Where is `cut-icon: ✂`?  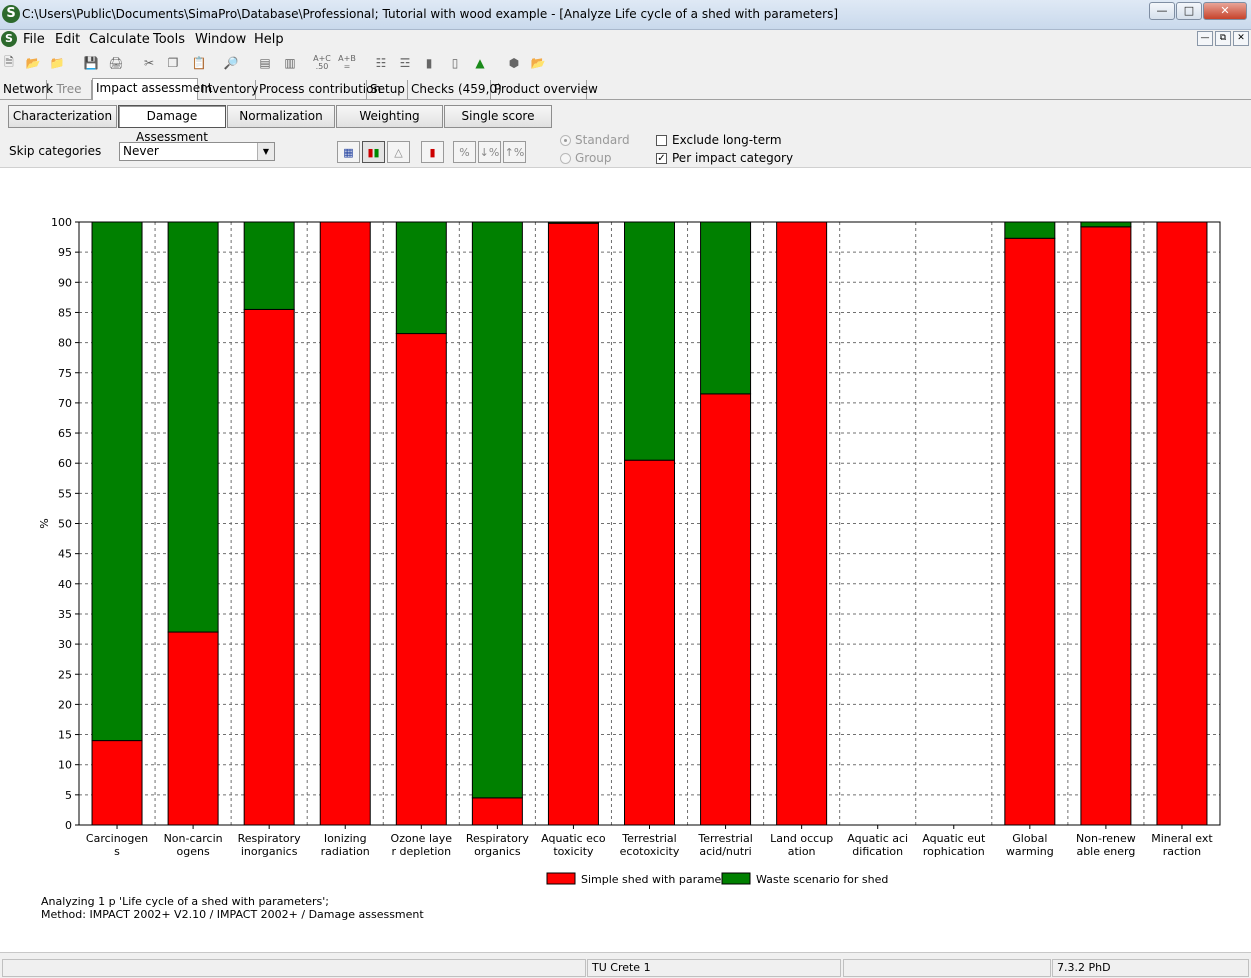
cut-icon: ✂ is located at coordinates (149, 63).